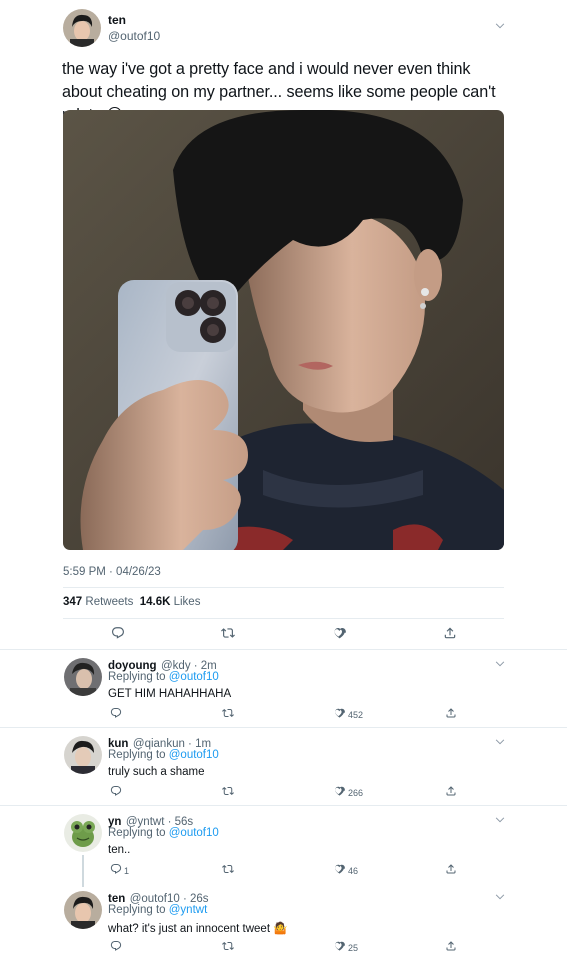 Image resolution: width=567 pixels, height=960 pixels. What do you see at coordinates (198, 929) in the screenshot?
I see `reply-text: what? it's just an innocent tweet 🤷` at bounding box center [198, 929].